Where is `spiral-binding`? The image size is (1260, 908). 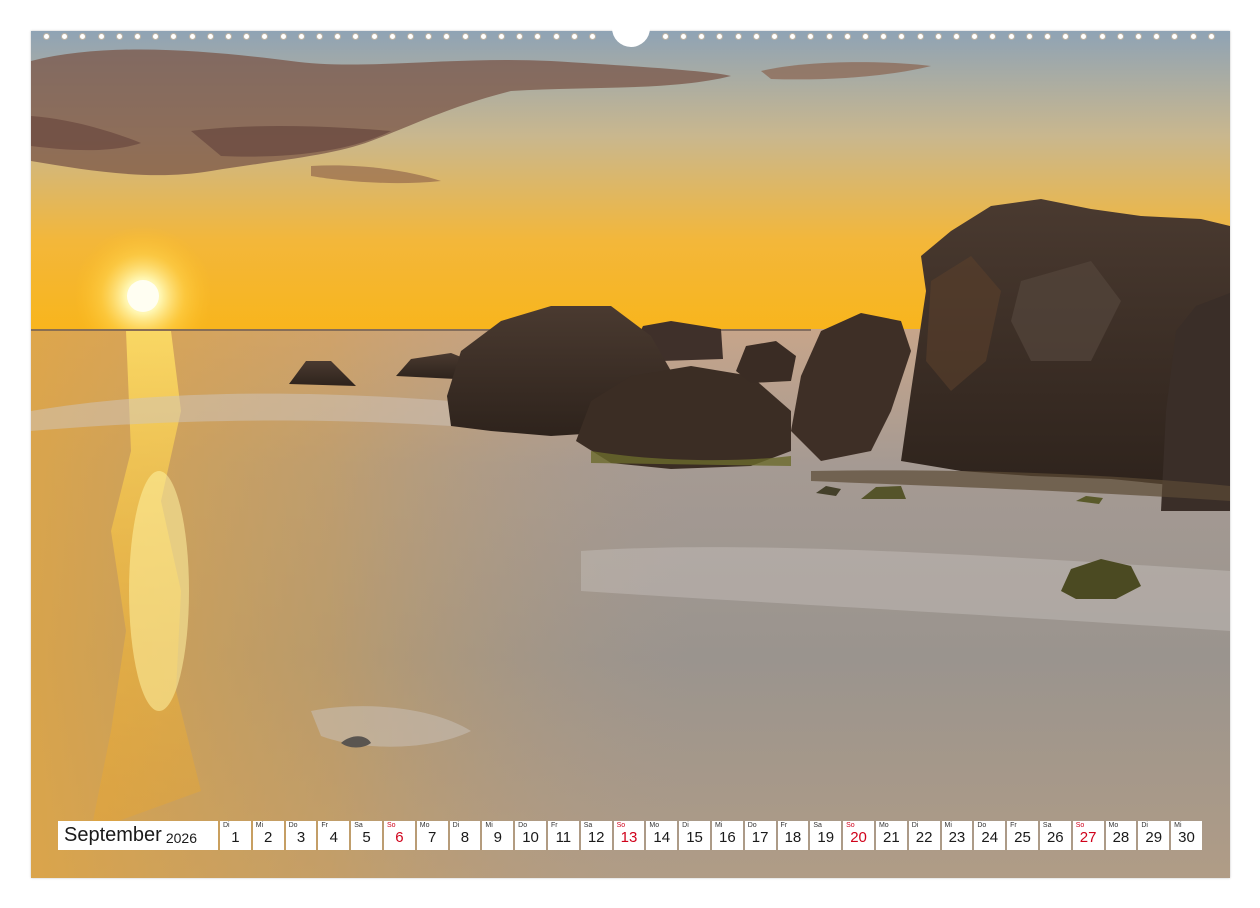 spiral-binding is located at coordinates (630, 37).